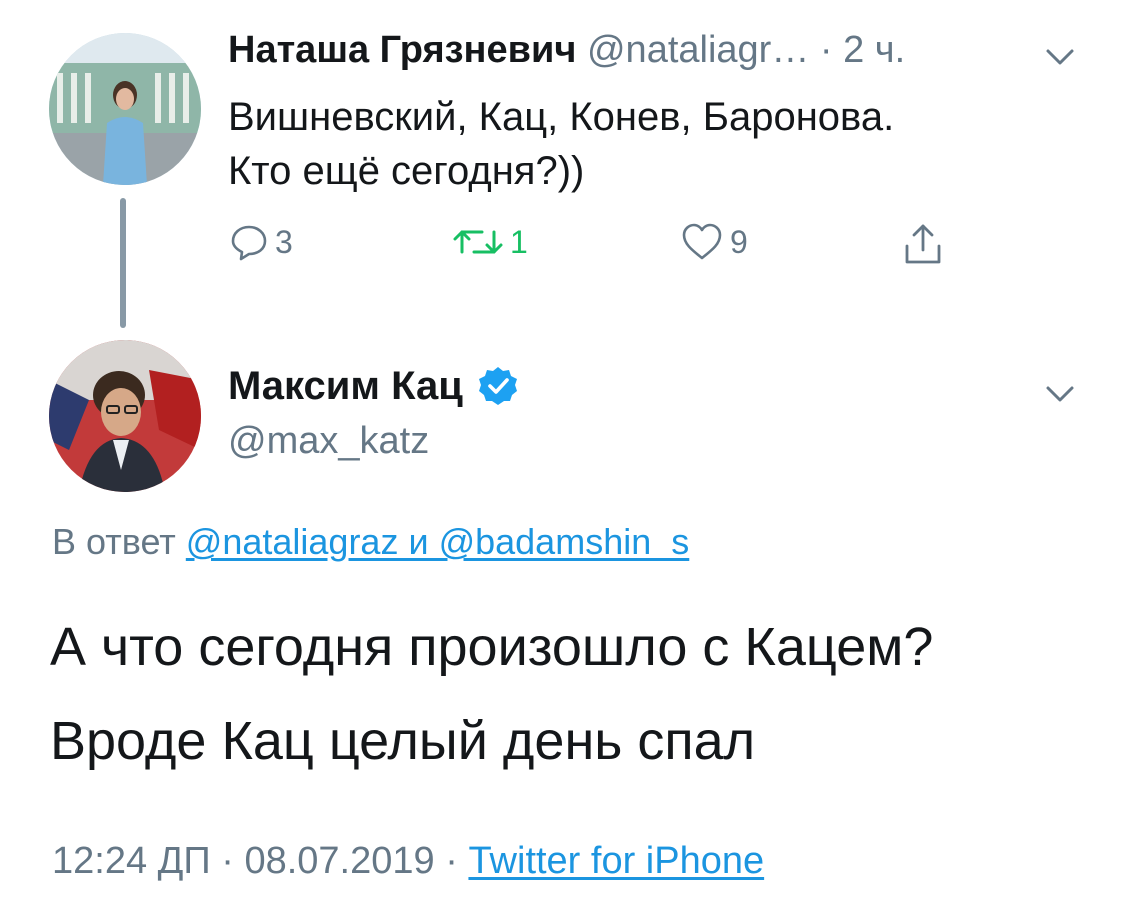 The height and width of the screenshot is (920, 1125). I want to click on like-action: 9, so click(714, 242).